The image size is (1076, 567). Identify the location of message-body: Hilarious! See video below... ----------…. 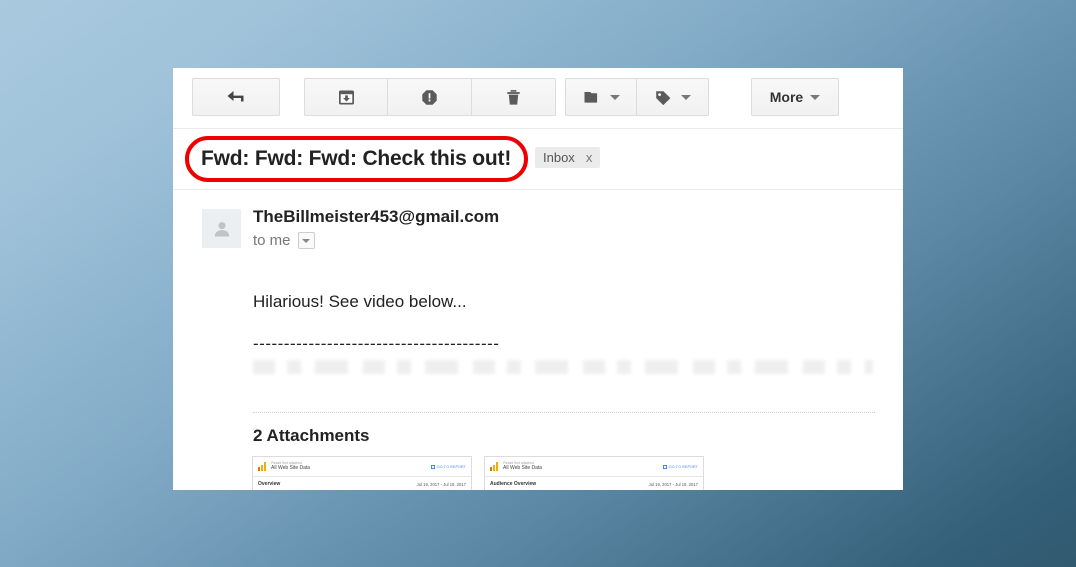
(538, 329).